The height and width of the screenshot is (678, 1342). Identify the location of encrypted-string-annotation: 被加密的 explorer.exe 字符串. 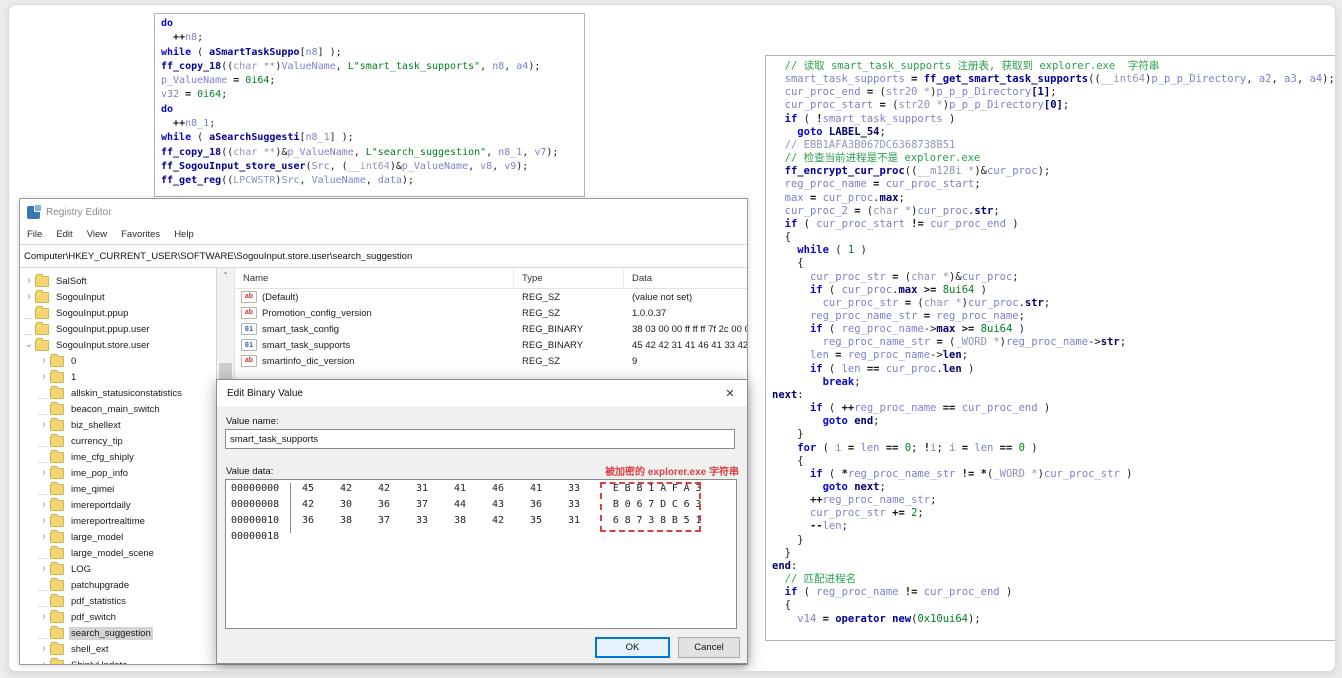
(672, 472).